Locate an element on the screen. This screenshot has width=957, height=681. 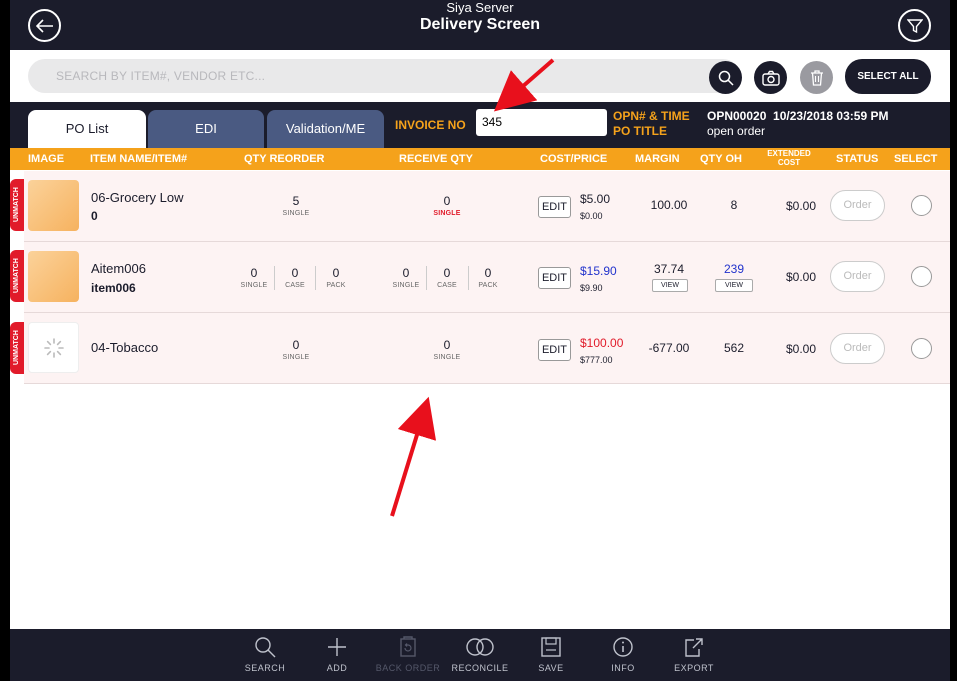
footer-search-label: SEARCH is located at coordinates (265, 668).